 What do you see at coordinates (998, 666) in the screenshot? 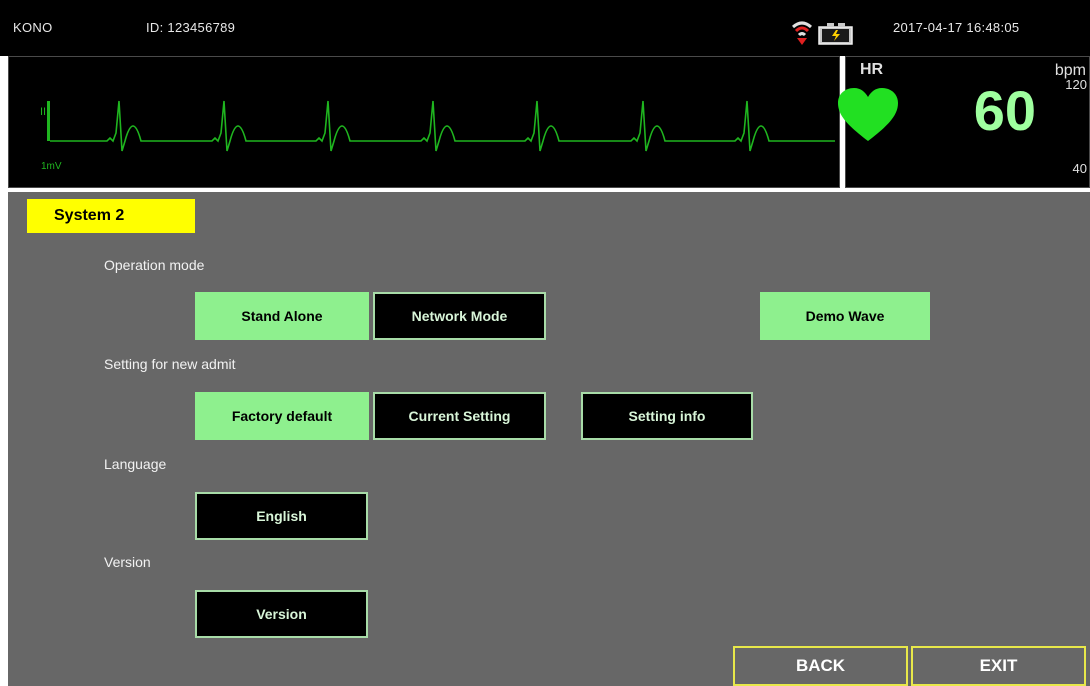
I see `exit-button: EXIT` at bounding box center [998, 666].